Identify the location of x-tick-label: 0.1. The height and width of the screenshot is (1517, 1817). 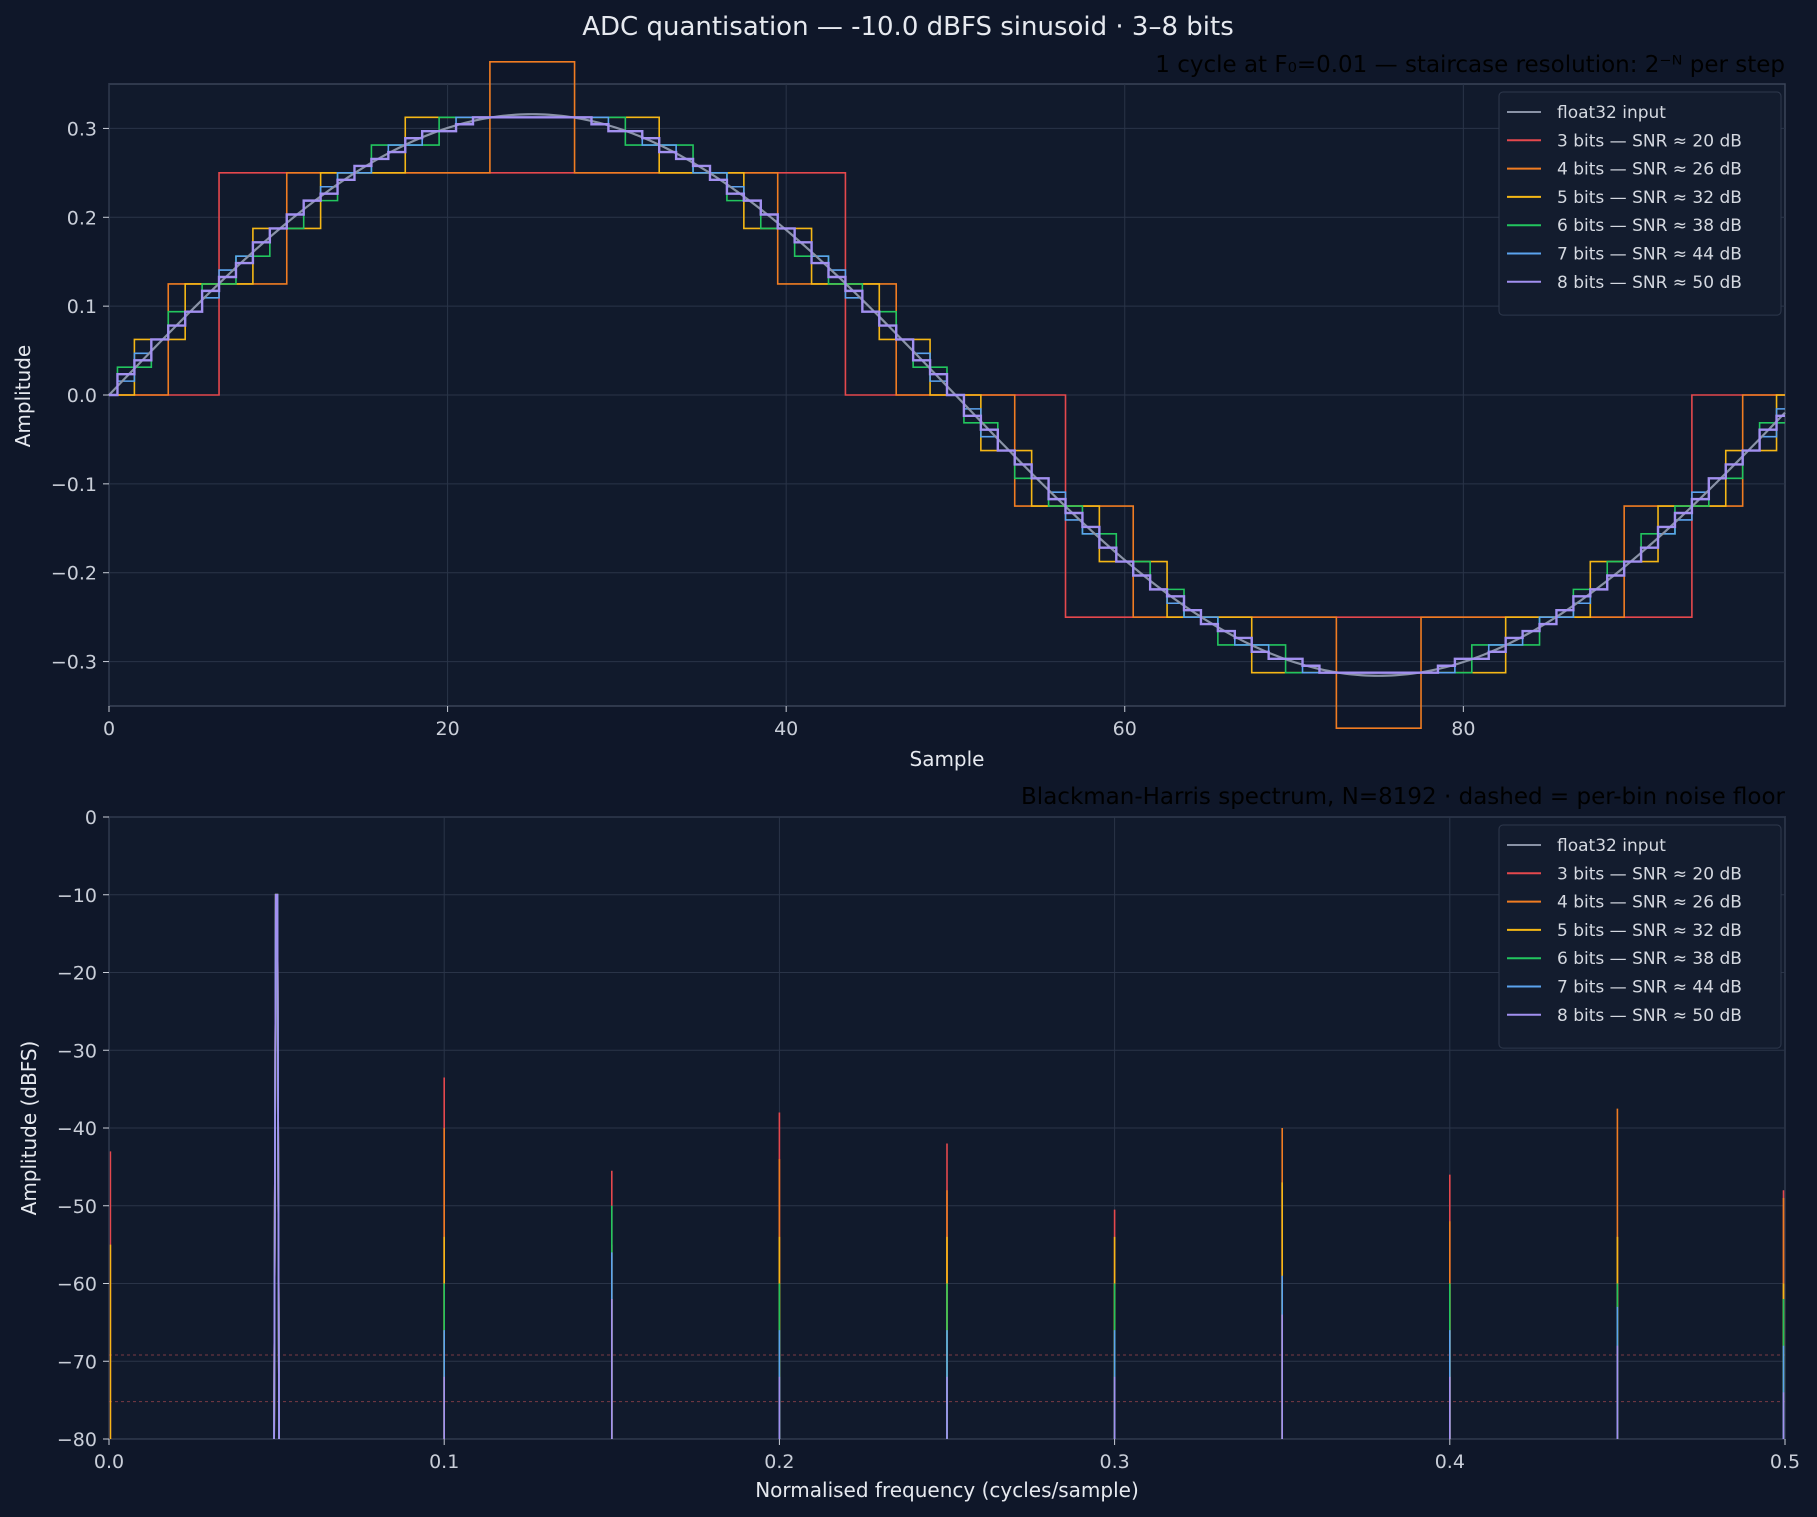
(444, 1462).